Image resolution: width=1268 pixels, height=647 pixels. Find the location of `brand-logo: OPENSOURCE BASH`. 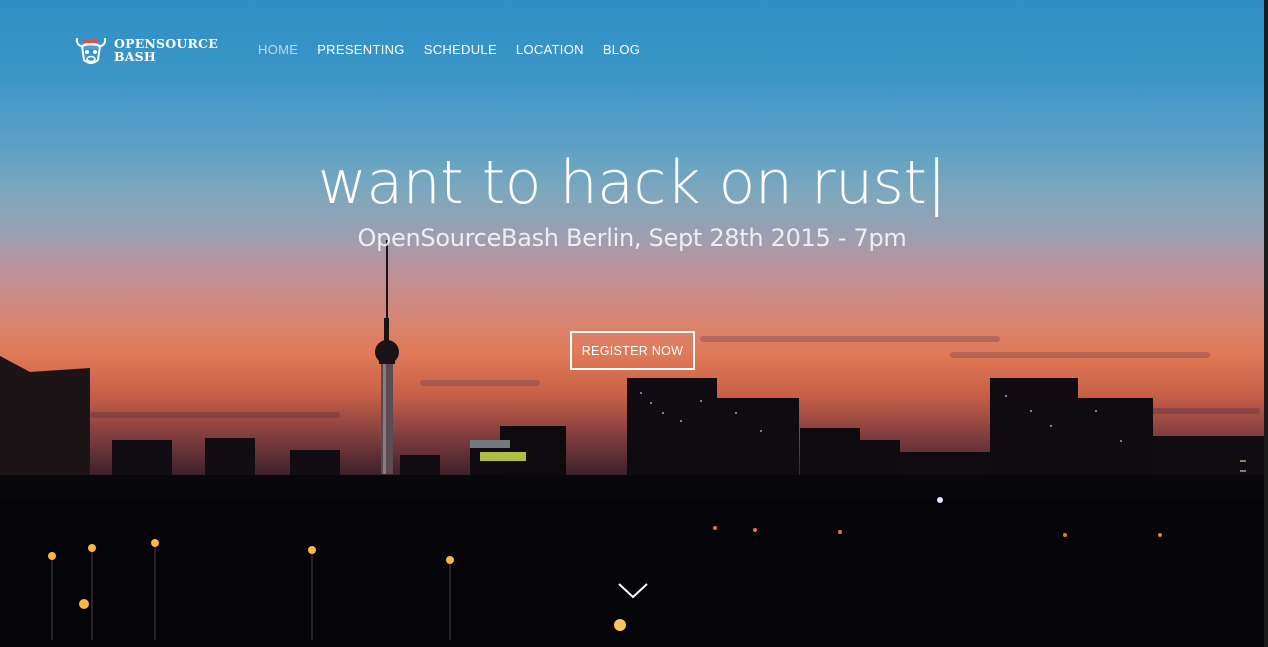

brand-logo: OPENSOURCE BASH is located at coordinates (146, 50).